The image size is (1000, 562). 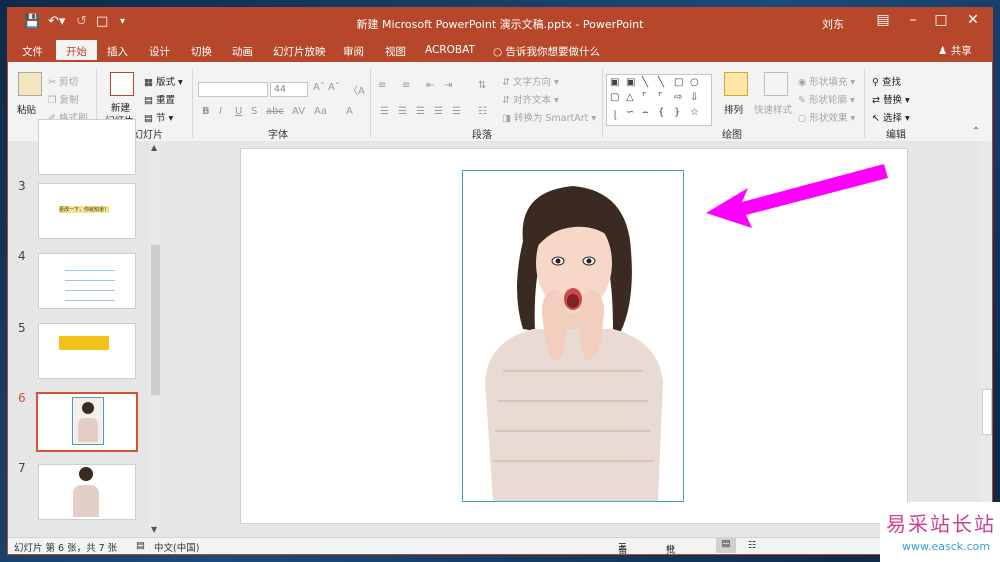 What do you see at coordinates (159, 51) in the screenshot?
I see `tab-design: 设计` at bounding box center [159, 51].